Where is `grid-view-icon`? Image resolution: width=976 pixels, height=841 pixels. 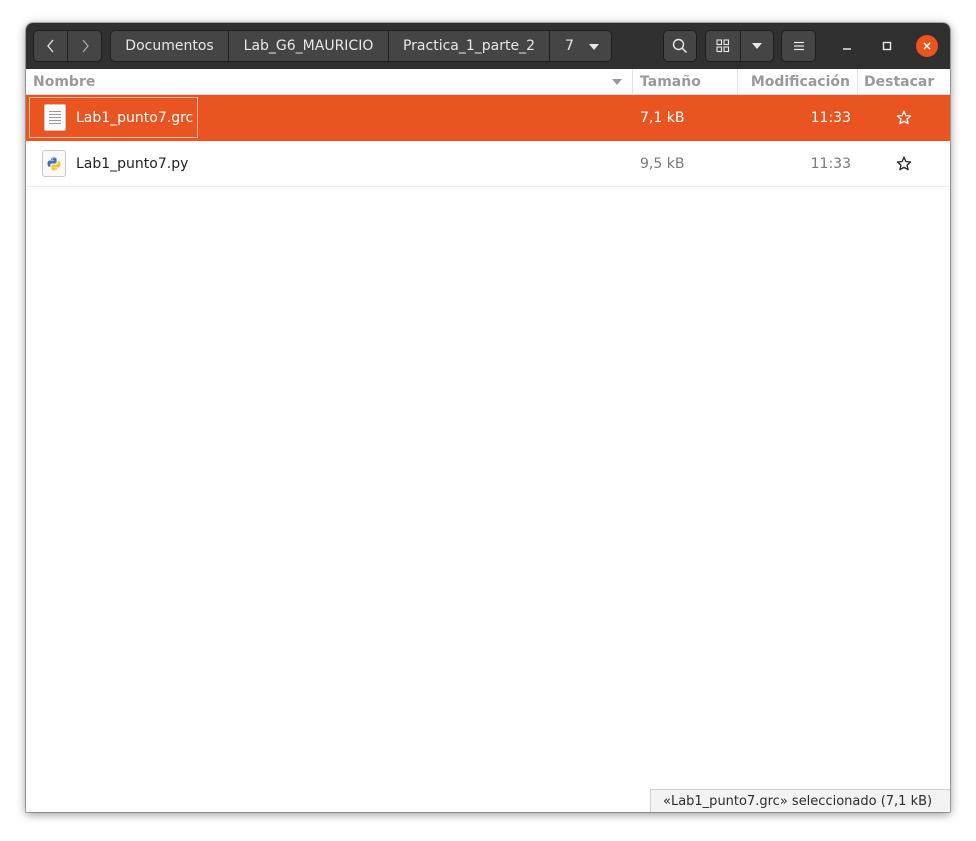 grid-view-icon is located at coordinates (723, 46).